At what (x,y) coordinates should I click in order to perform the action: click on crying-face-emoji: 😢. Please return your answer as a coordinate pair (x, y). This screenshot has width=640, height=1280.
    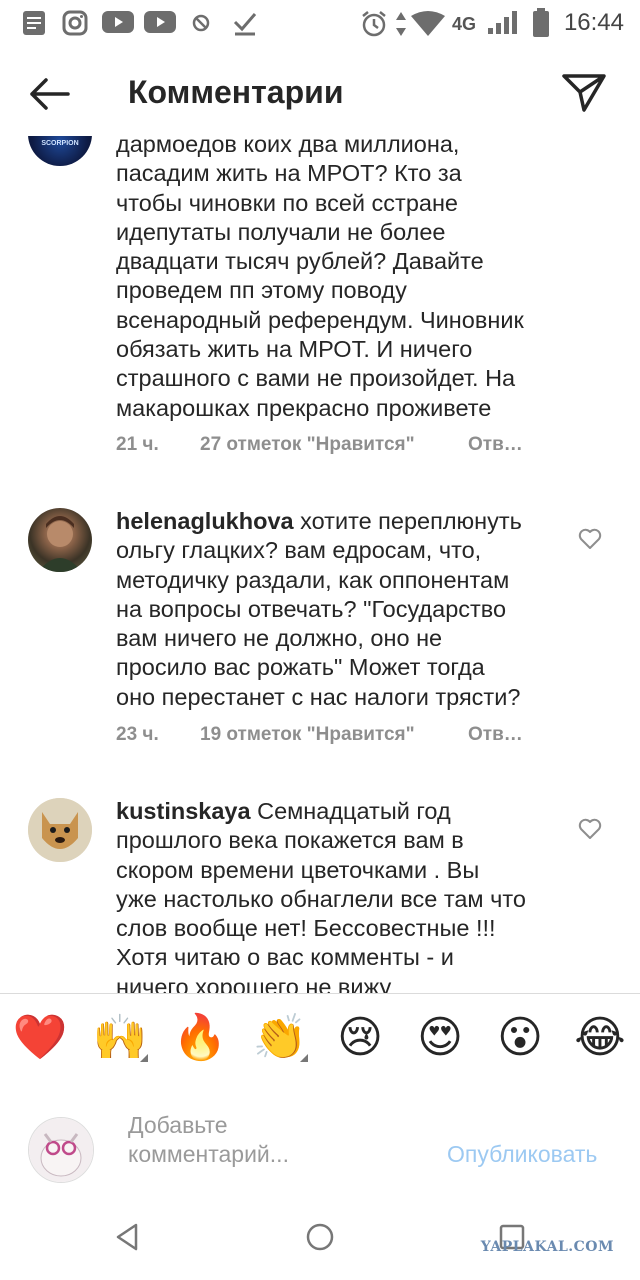
    Looking at the image, I should click on (360, 1038).